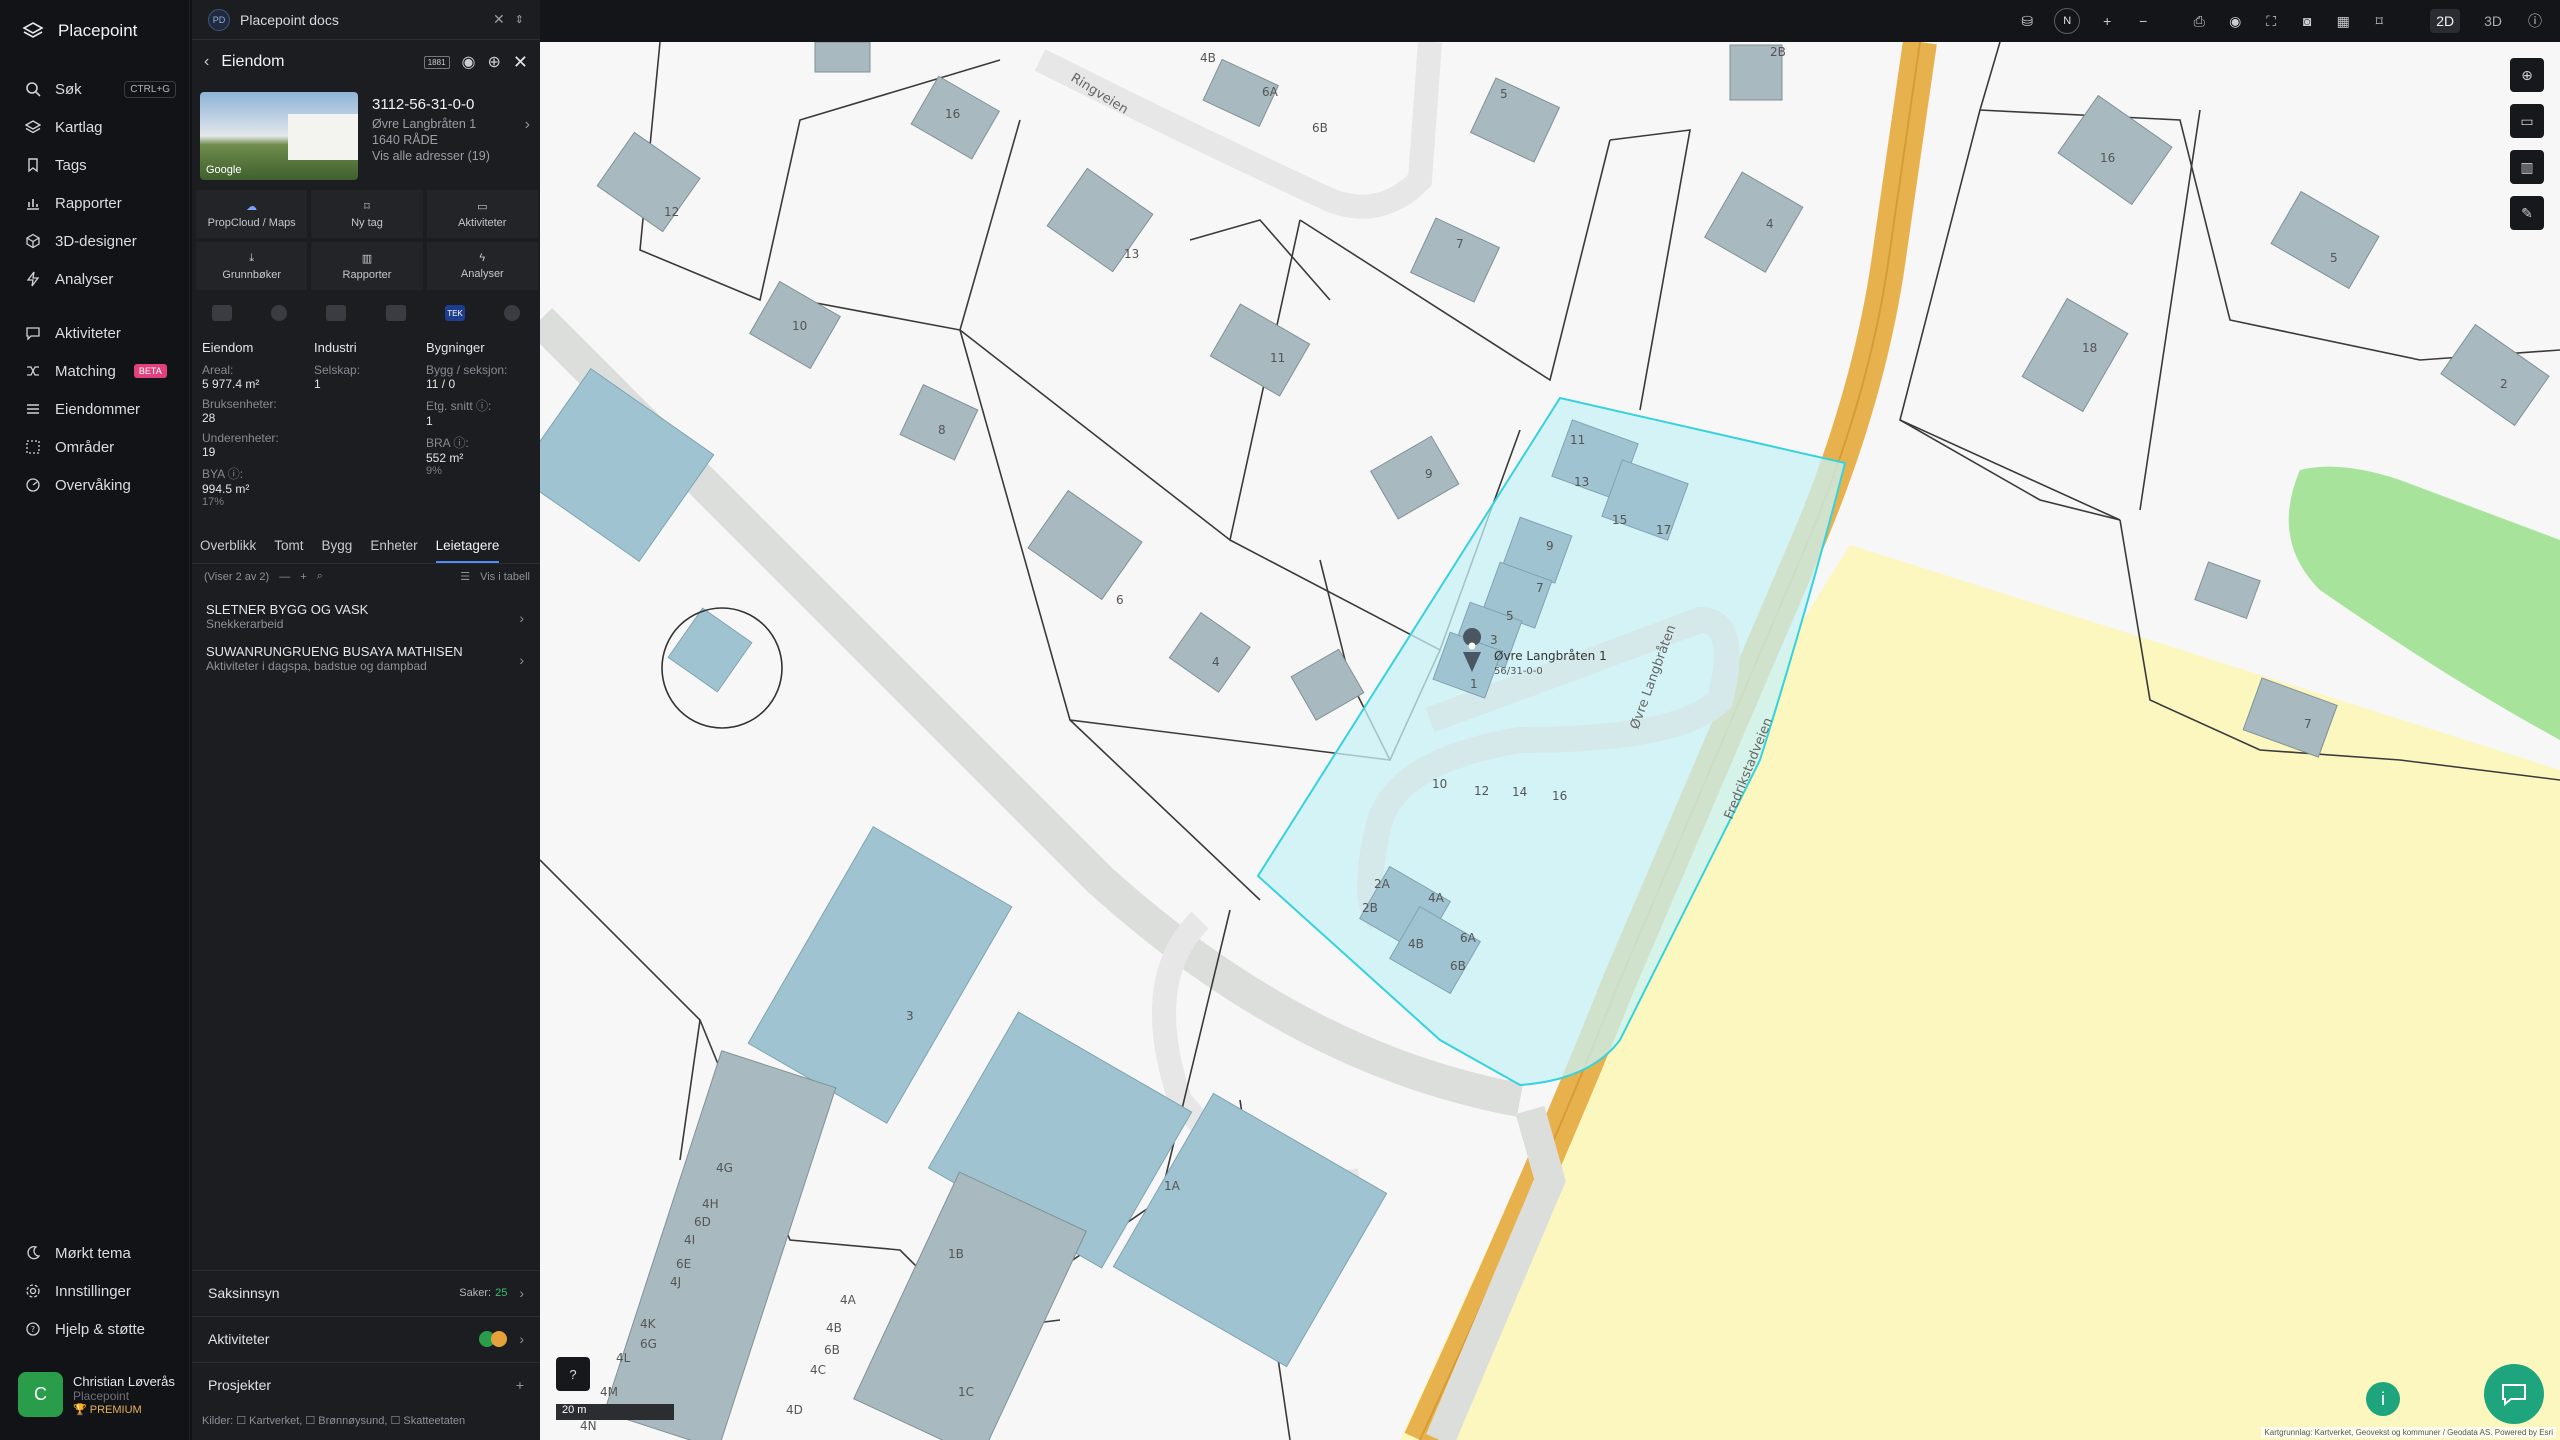 The width and height of the screenshot is (2560, 1440). I want to click on measure-tool-icon: ▭, so click(2527, 121).